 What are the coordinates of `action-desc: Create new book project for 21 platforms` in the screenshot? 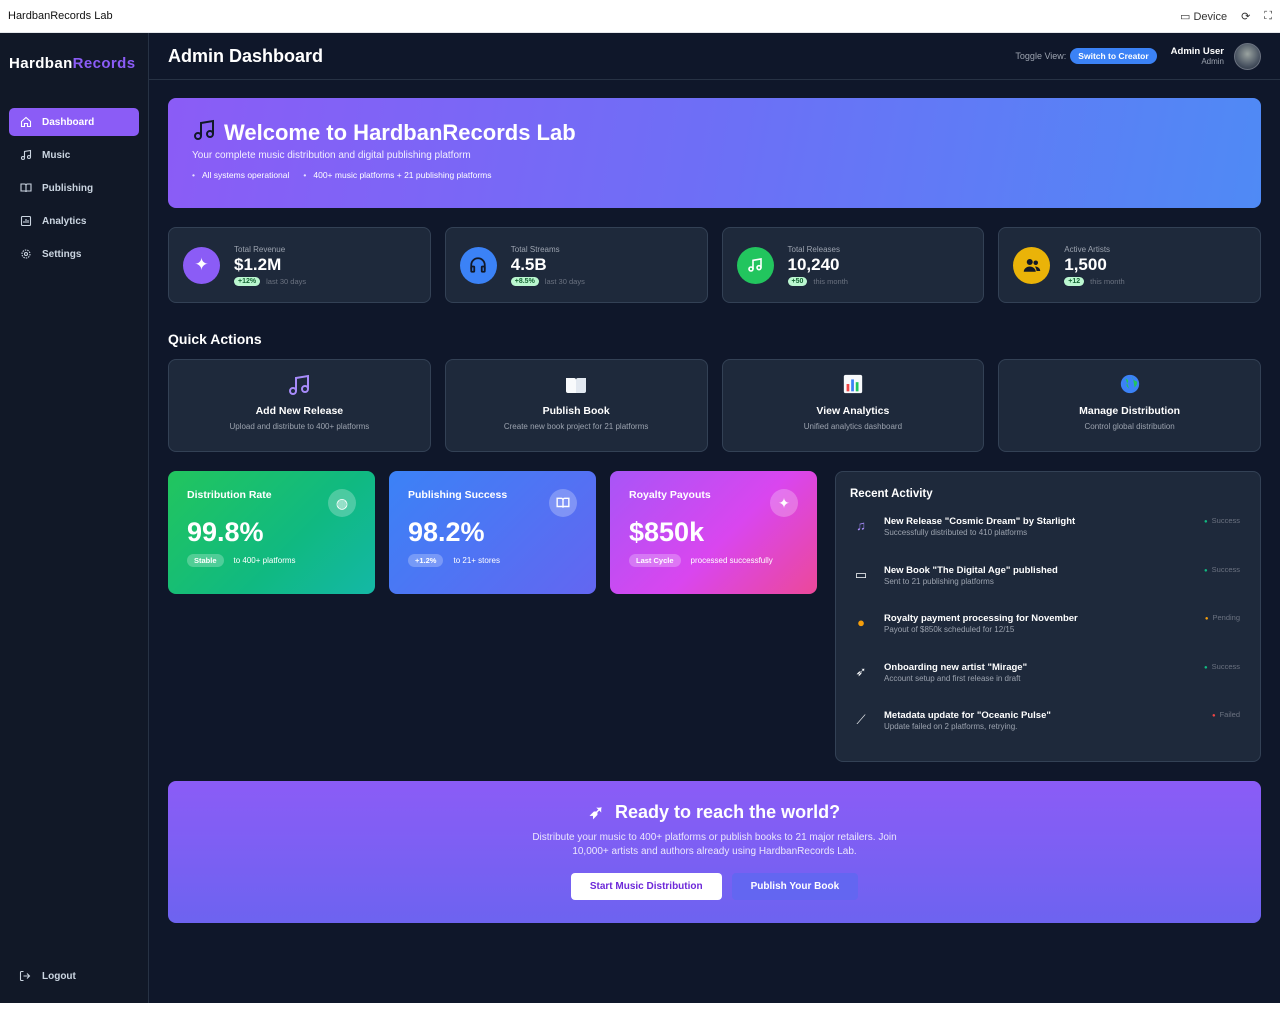 It's located at (576, 426).